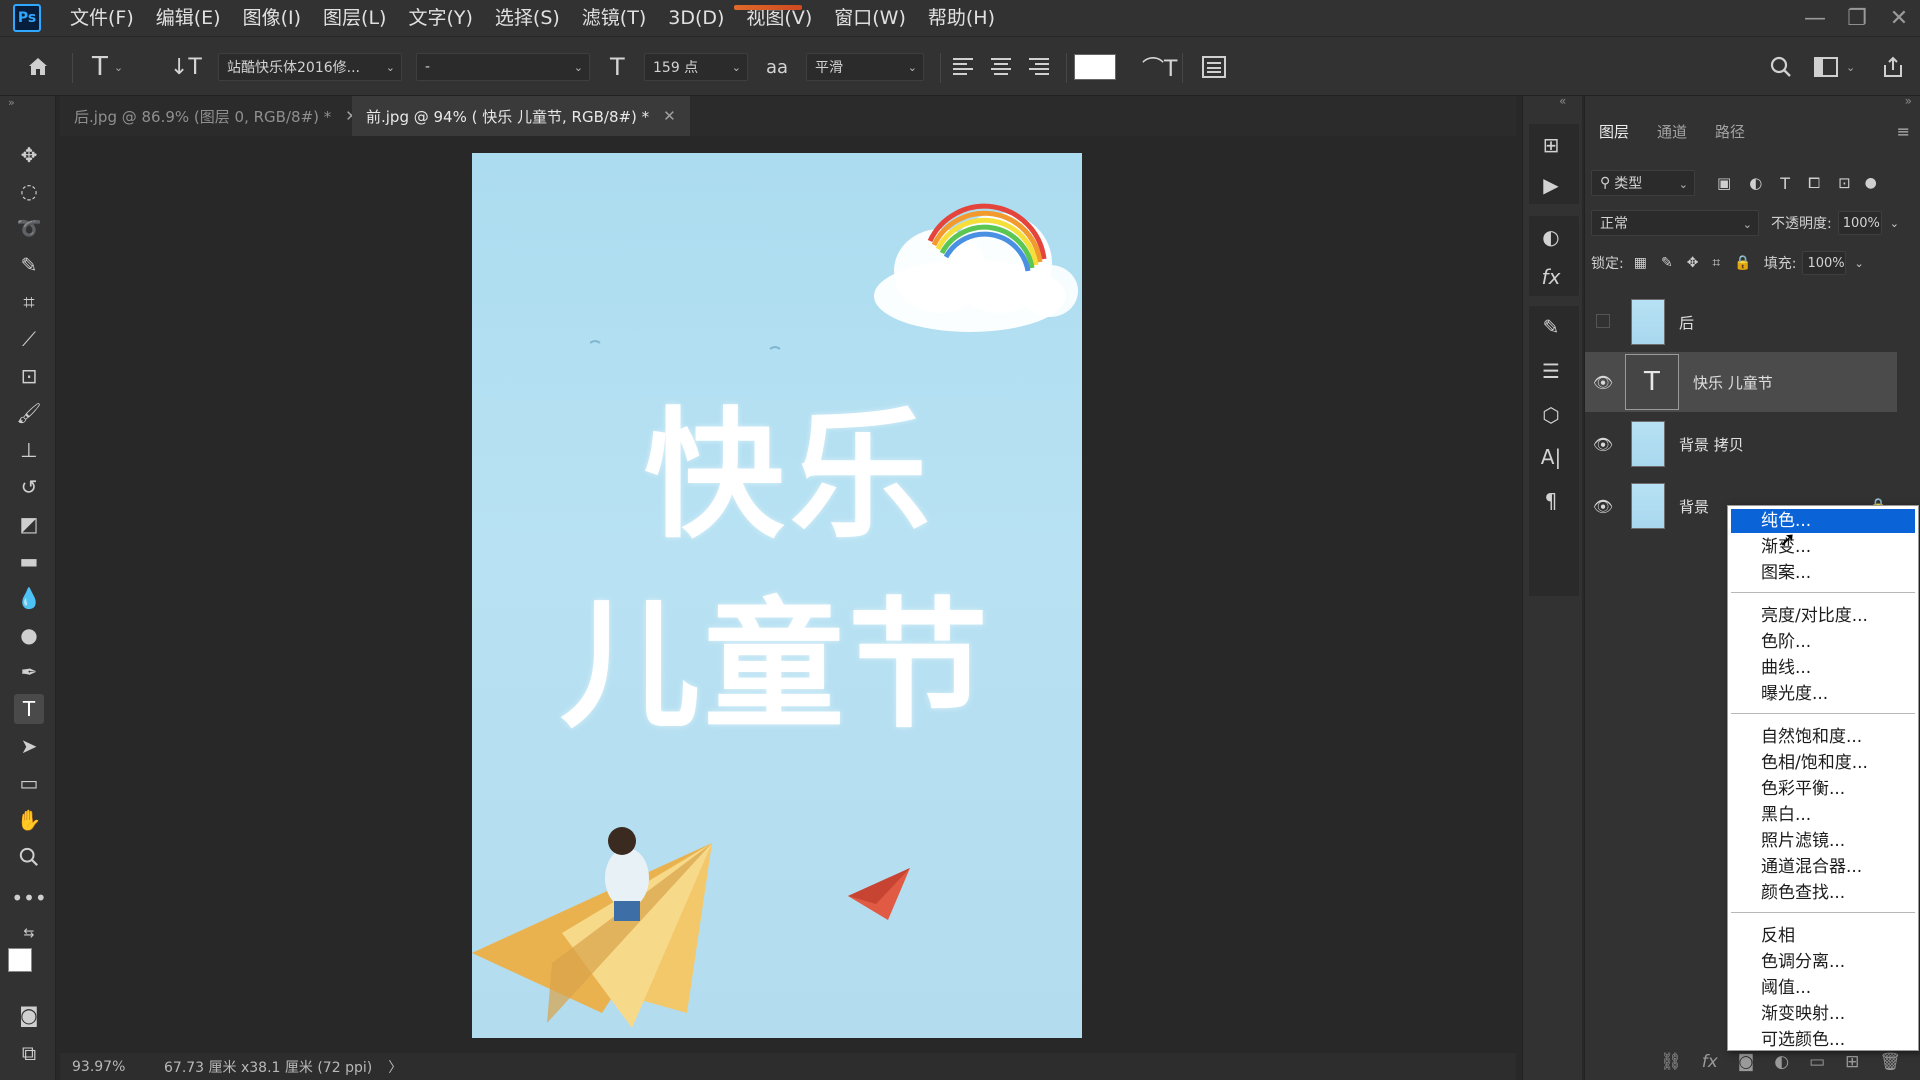 The height and width of the screenshot is (1080, 1920). Describe the element at coordinates (29, 933) in the screenshot. I see `swap-colors-icon: ⇆` at that location.